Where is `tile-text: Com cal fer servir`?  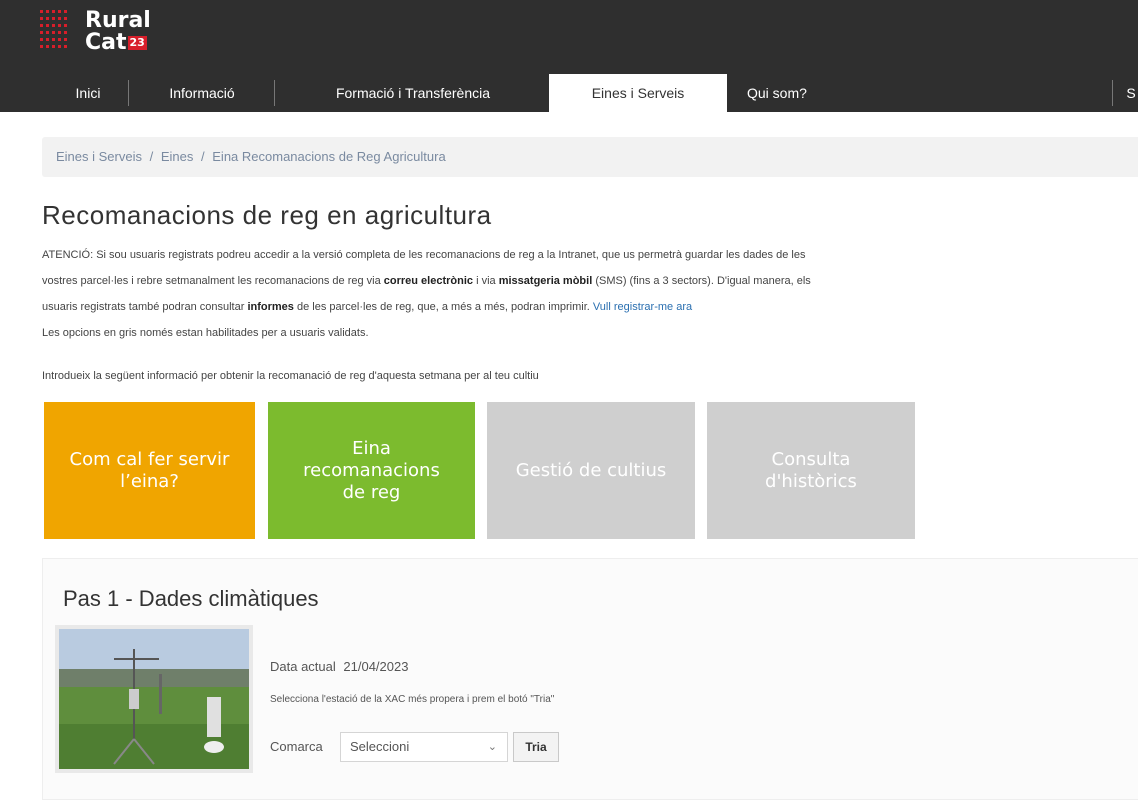
tile-text: Com cal fer servir is located at coordinates (149, 459).